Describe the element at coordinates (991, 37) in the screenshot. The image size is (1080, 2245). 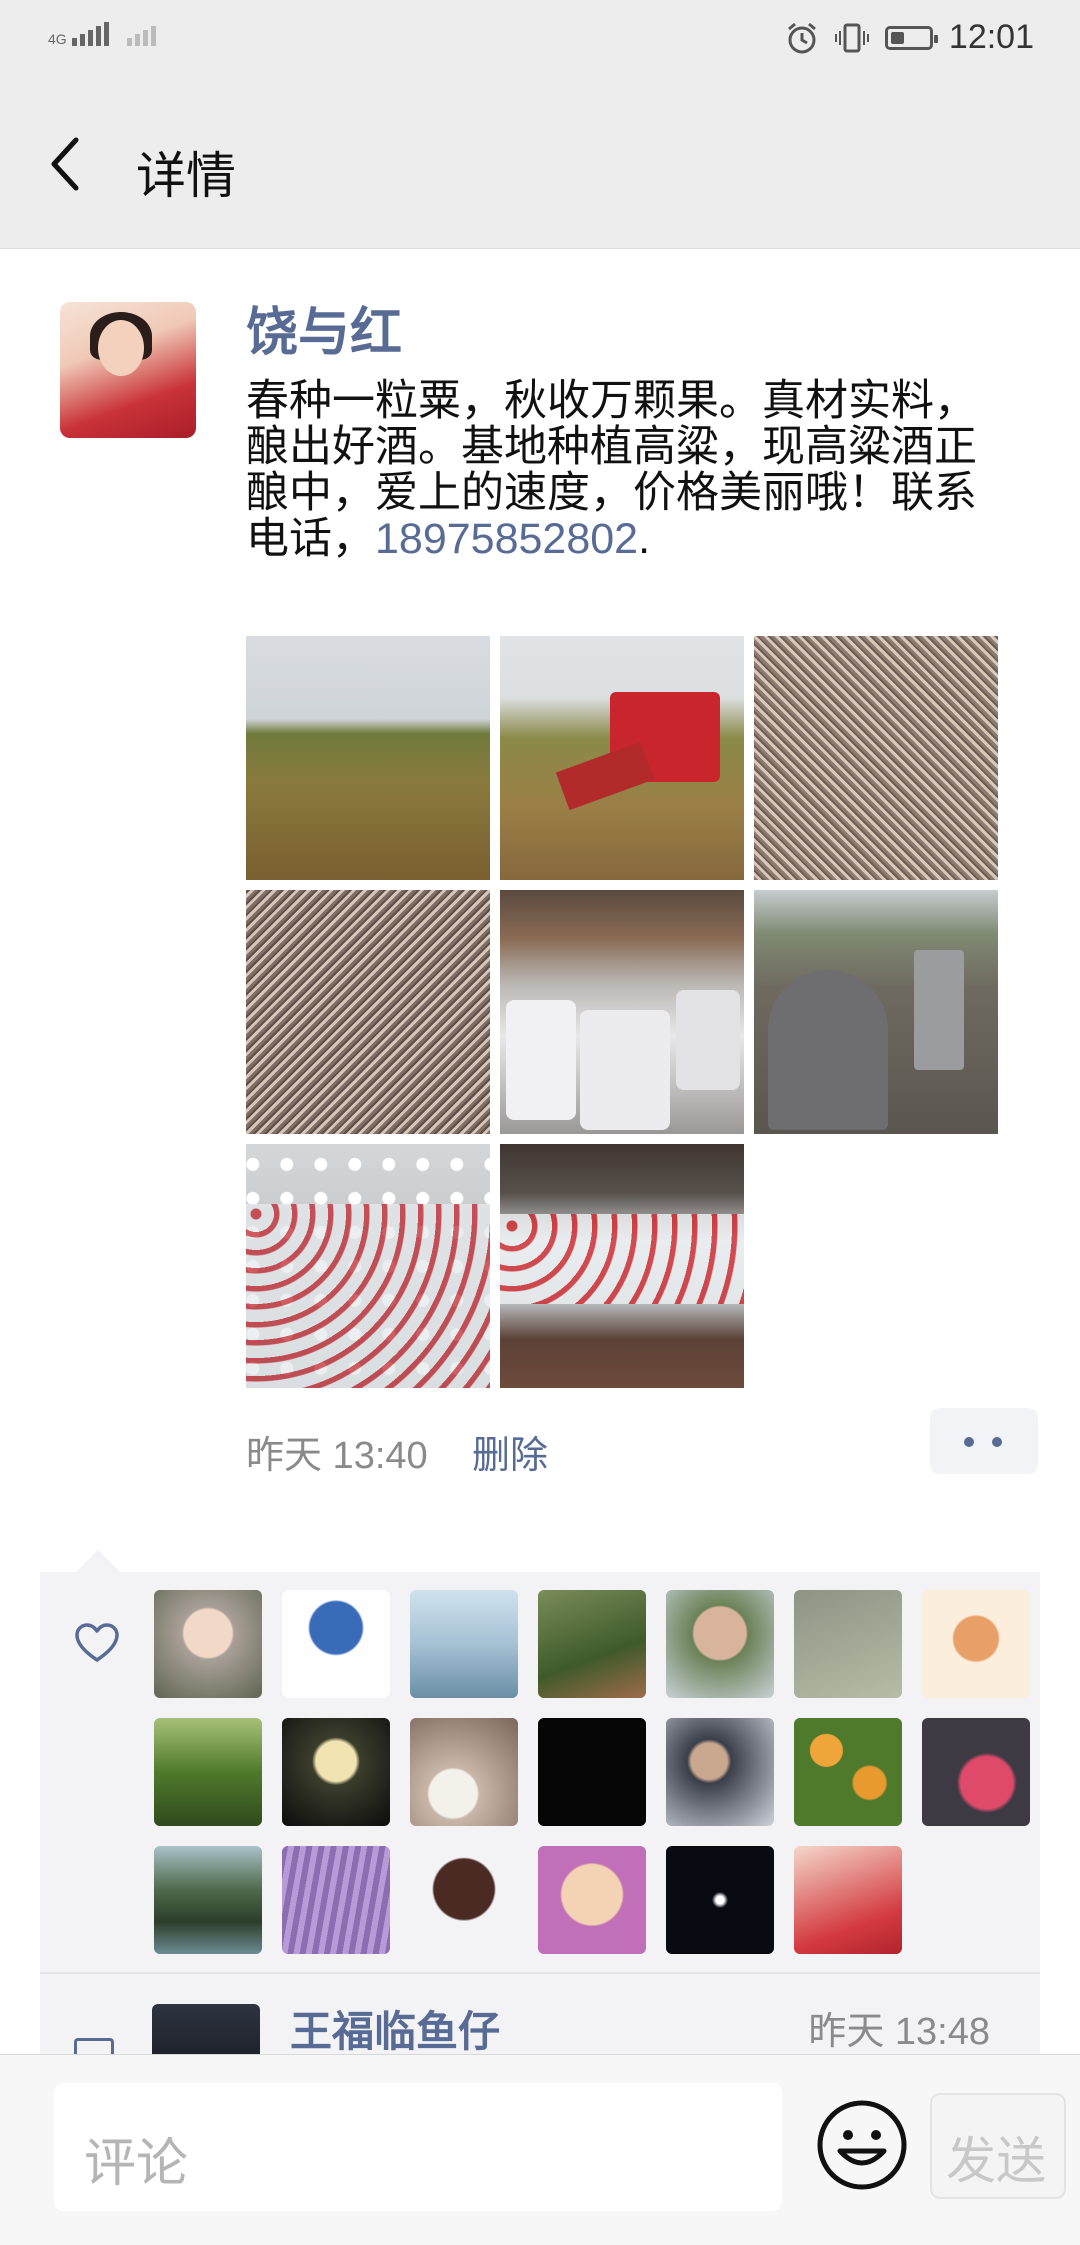
I see `clock: 12:01` at that location.